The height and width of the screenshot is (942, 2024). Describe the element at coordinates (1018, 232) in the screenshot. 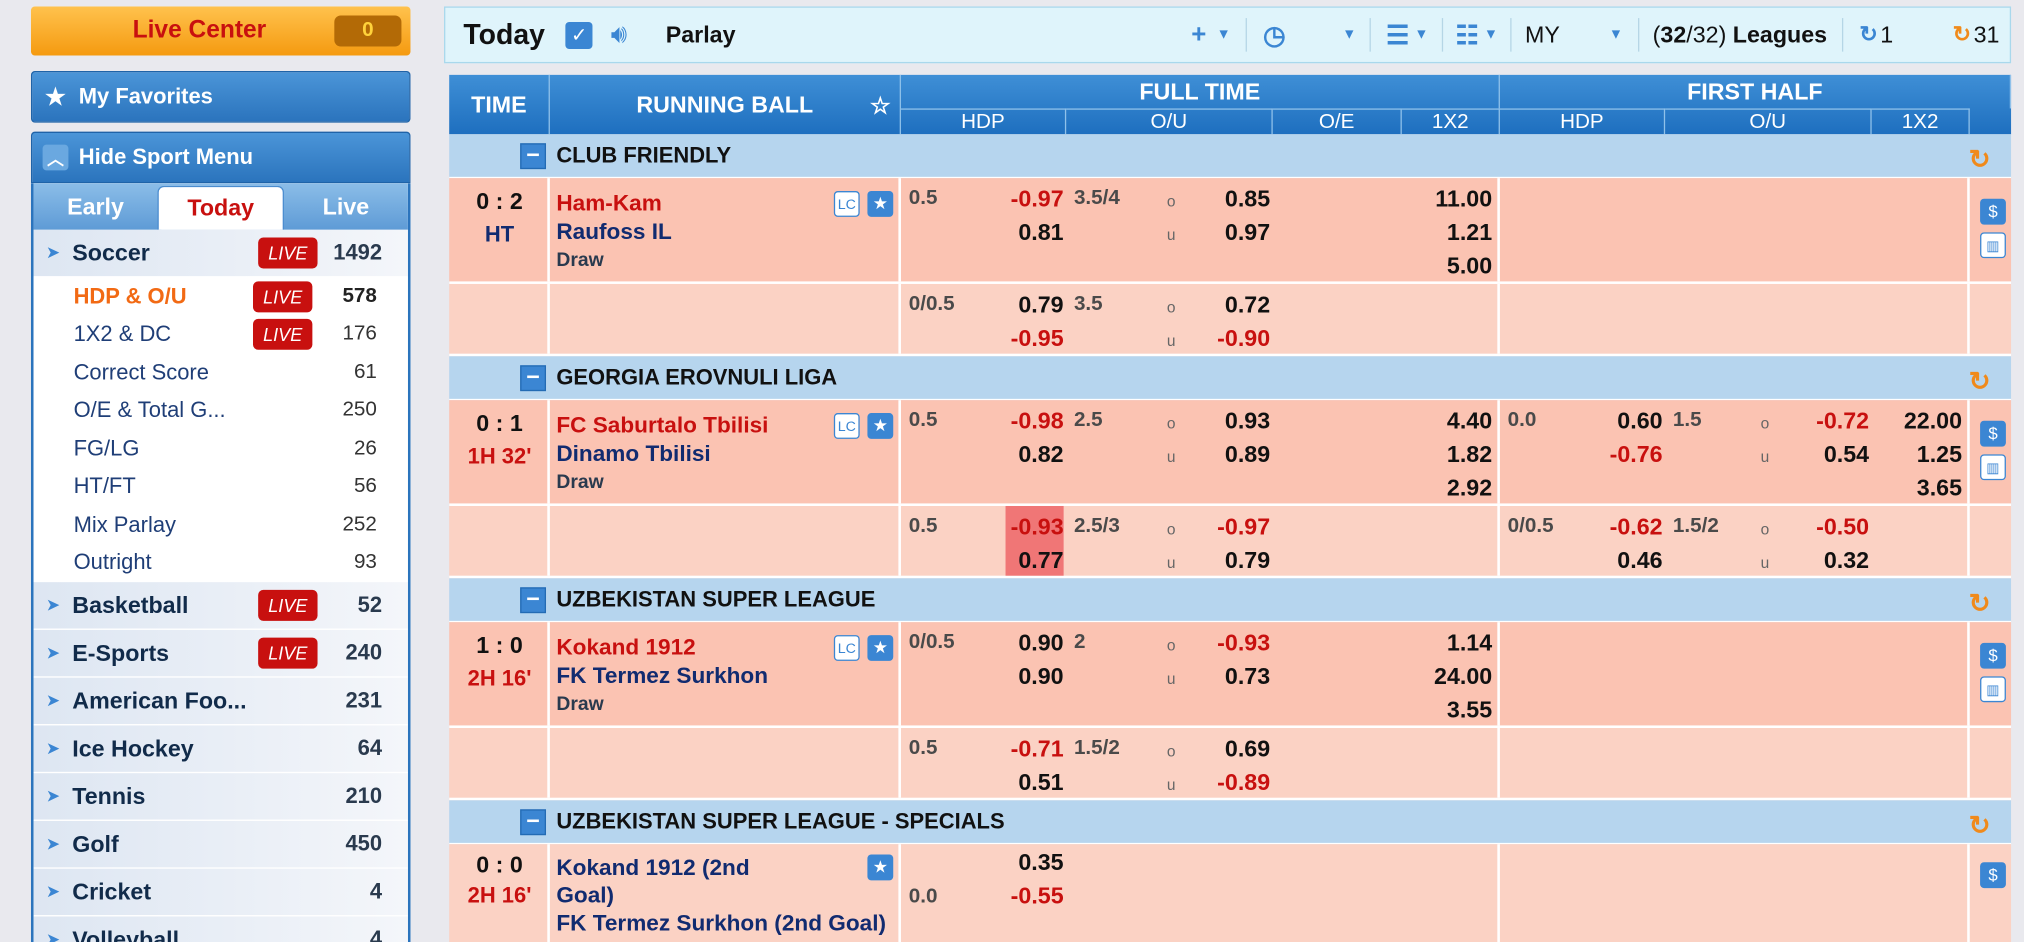

I see `odds-value: 0.81` at that location.